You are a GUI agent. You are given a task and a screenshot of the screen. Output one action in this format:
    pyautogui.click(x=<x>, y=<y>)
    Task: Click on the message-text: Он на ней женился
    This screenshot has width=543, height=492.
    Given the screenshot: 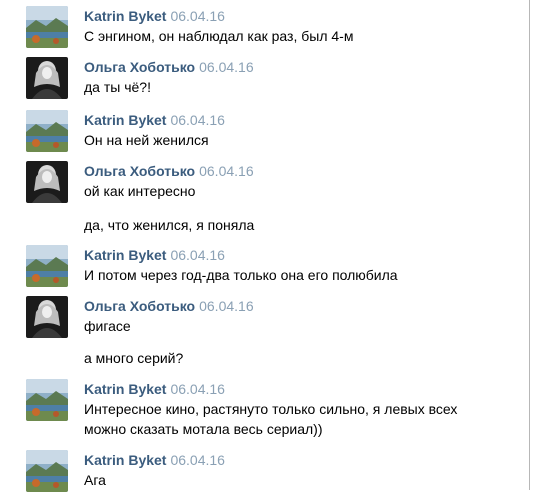 What is the action you would take?
    pyautogui.click(x=146, y=140)
    